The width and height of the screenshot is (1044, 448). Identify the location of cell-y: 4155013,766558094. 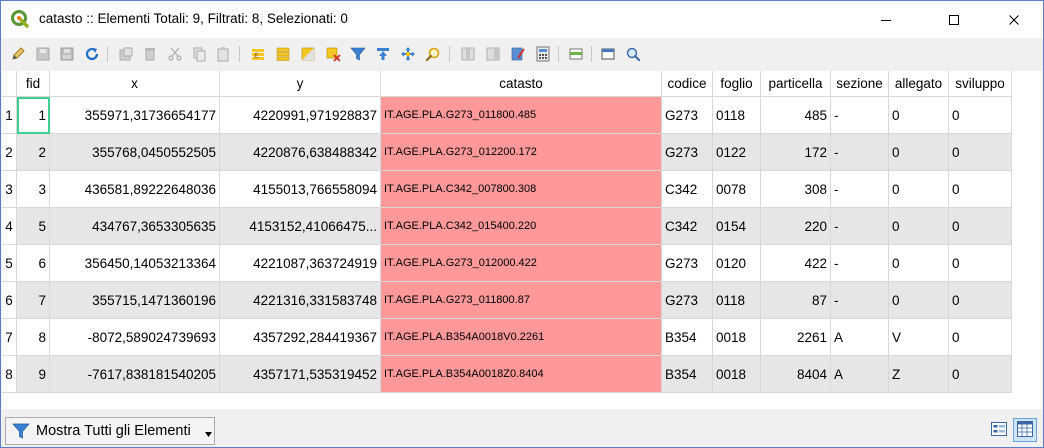
(300, 189).